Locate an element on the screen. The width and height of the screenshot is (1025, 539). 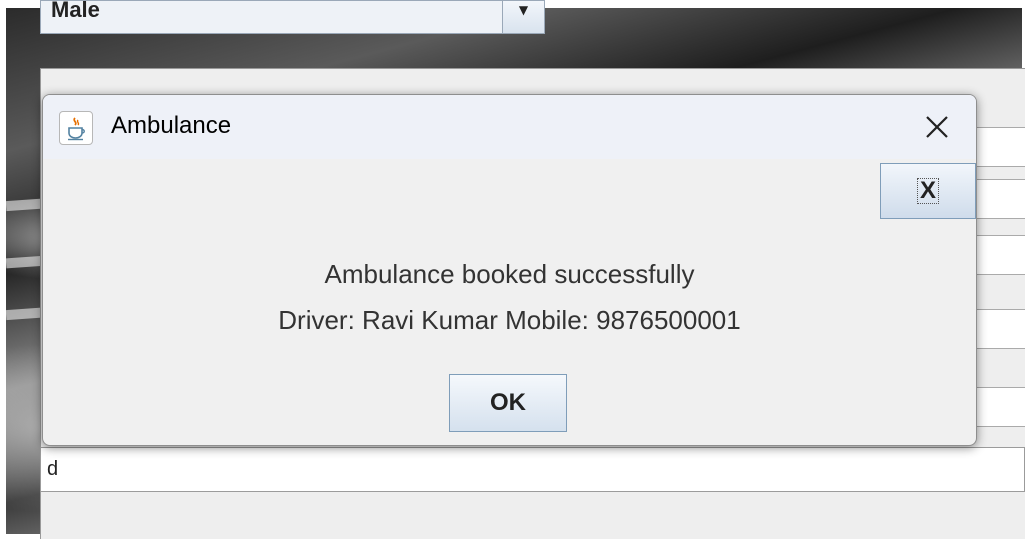
x-button: X is located at coordinates (928, 191).